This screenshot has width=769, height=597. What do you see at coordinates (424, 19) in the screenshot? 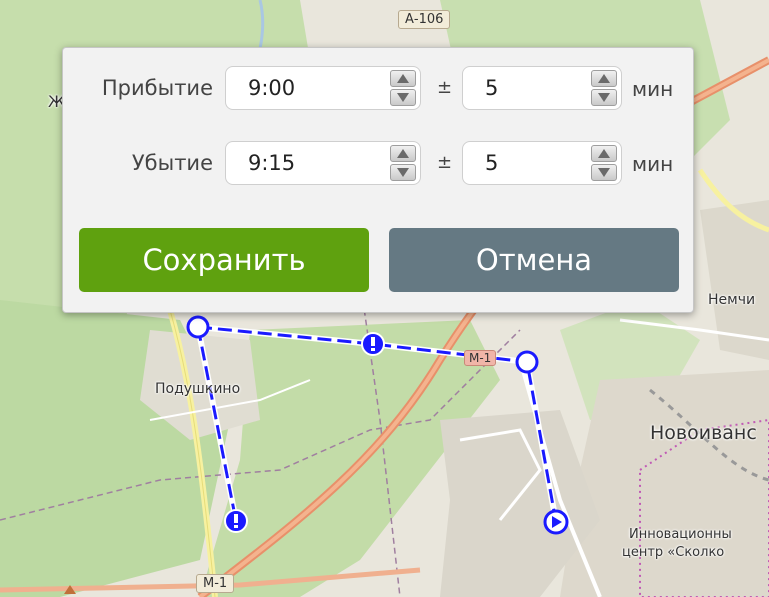
I see `road-shield-a106: А-106` at bounding box center [424, 19].